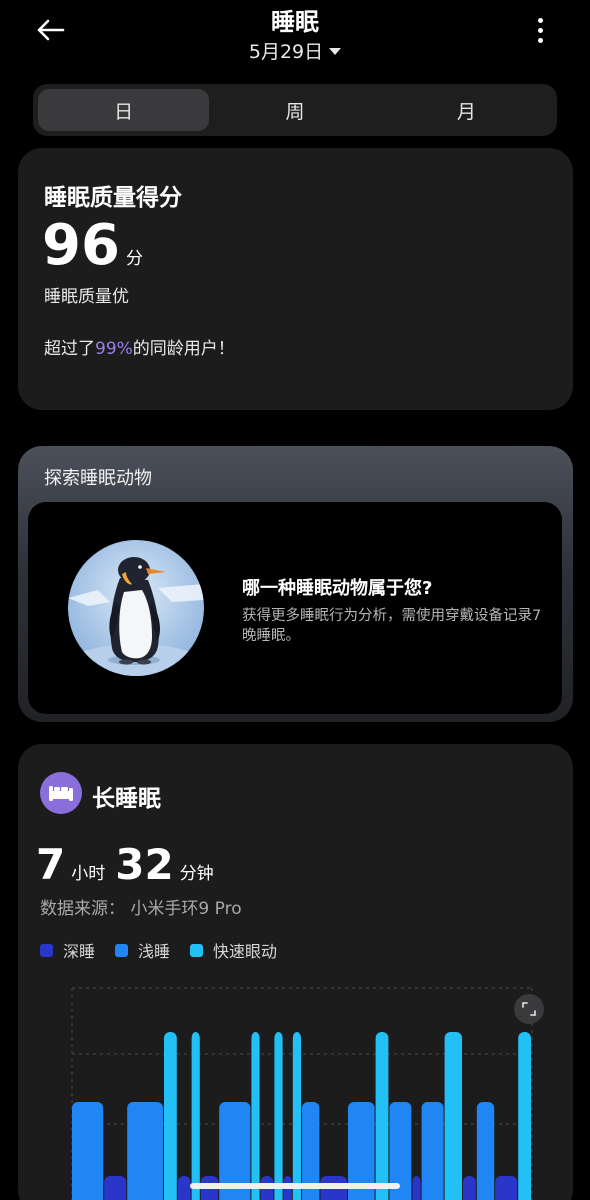 The height and width of the screenshot is (1200, 590). I want to click on date-selector: 5月29日, so click(295, 50).